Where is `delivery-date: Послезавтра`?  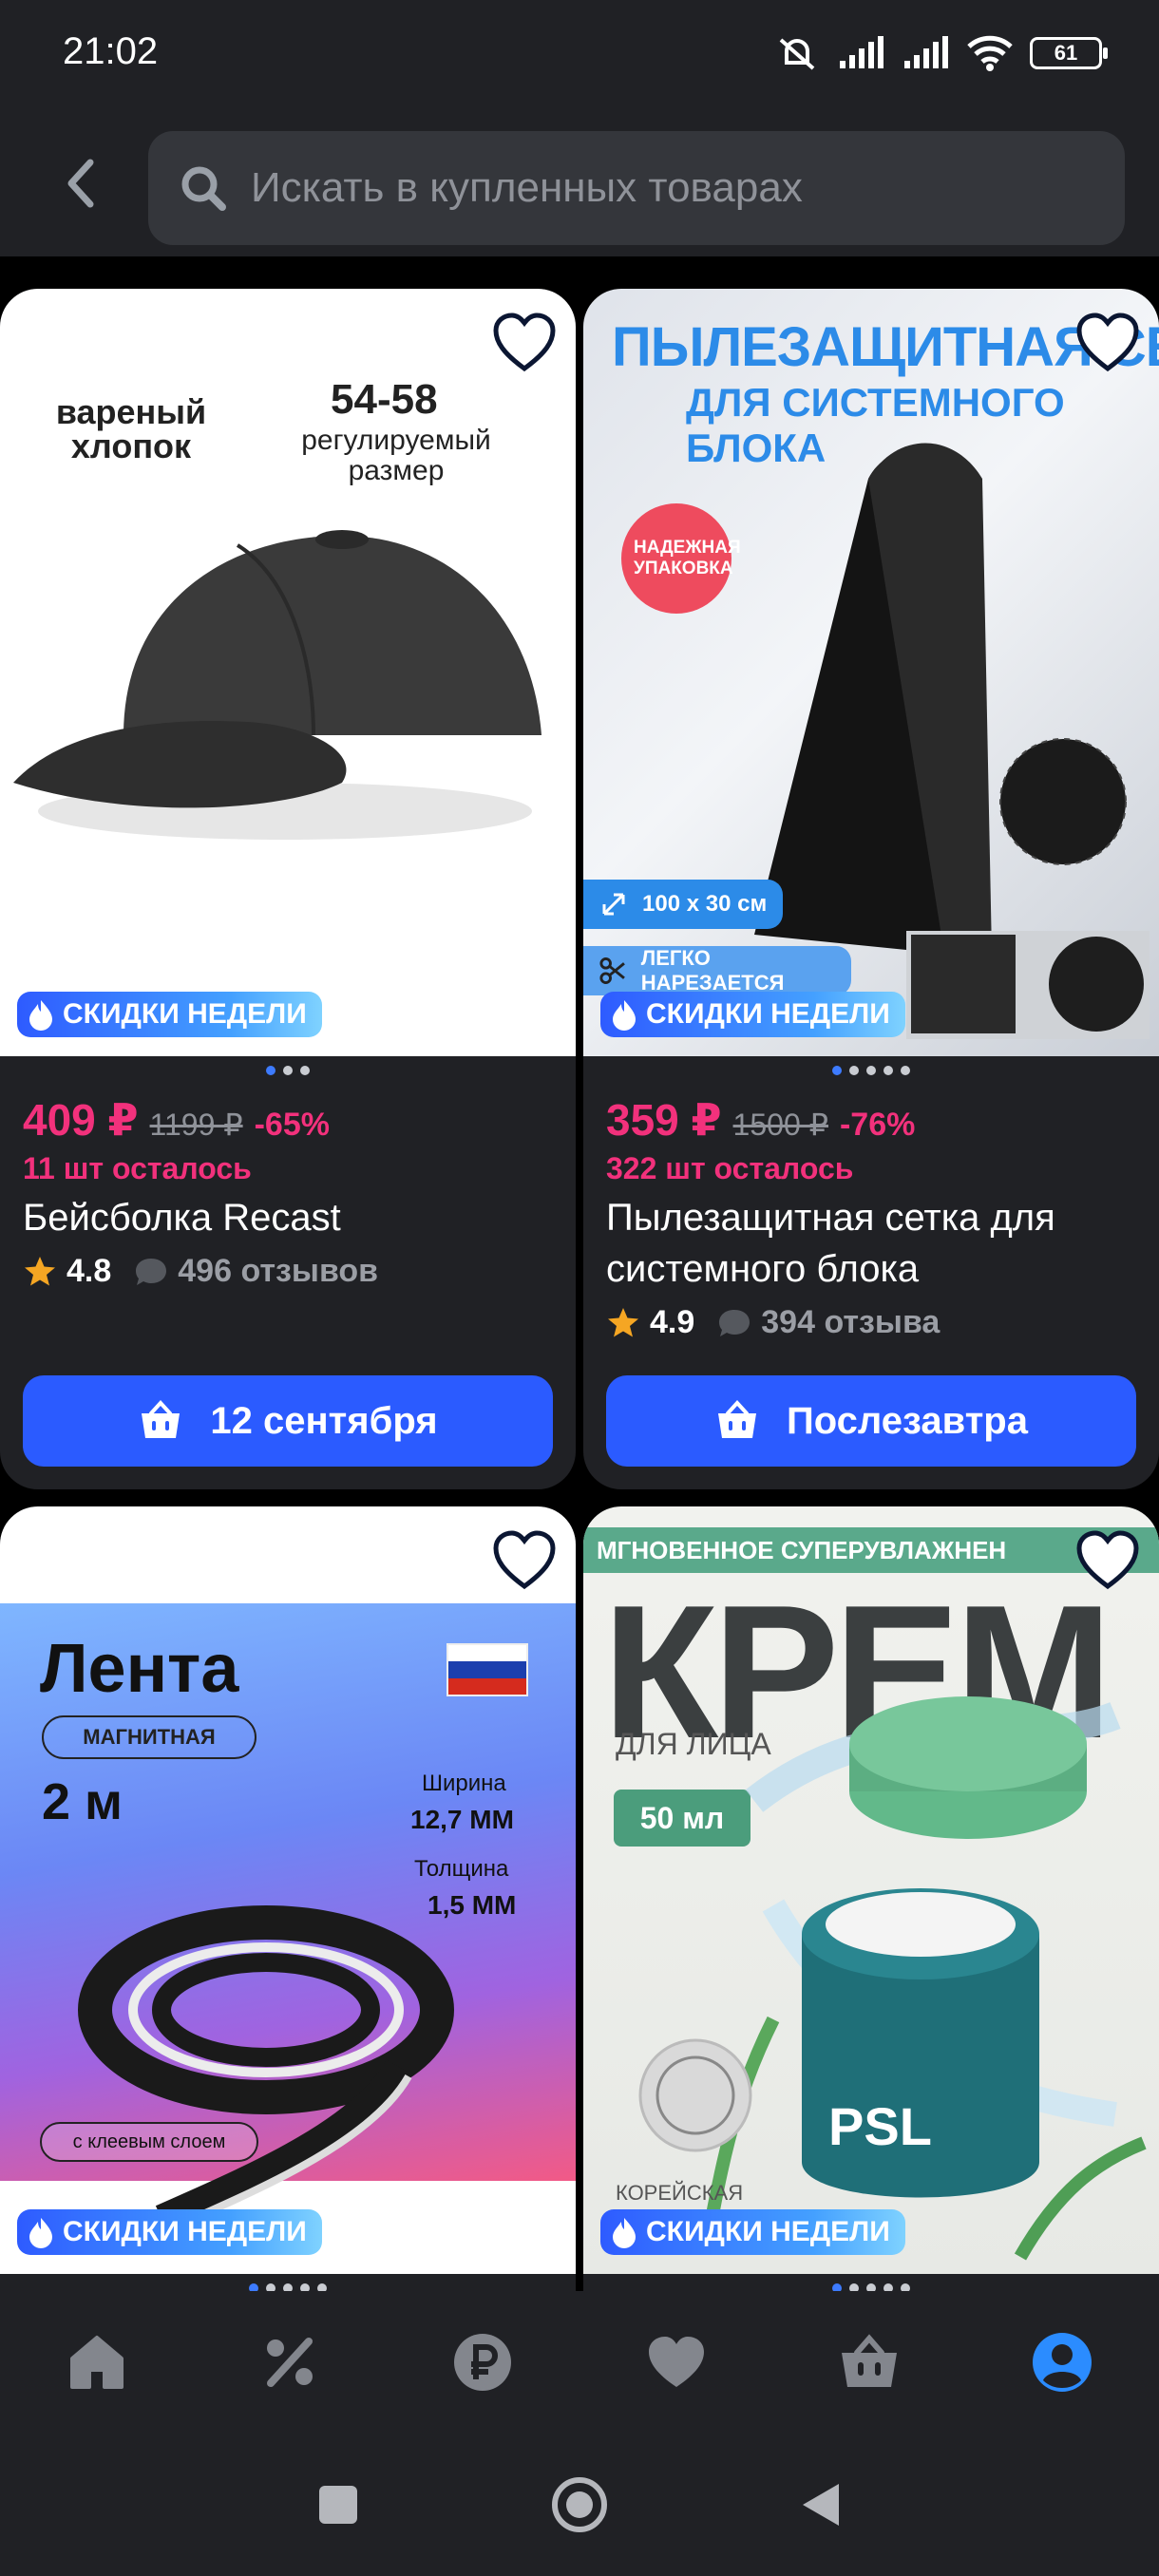 delivery-date: Послезавтра is located at coordinates (907, 1420).